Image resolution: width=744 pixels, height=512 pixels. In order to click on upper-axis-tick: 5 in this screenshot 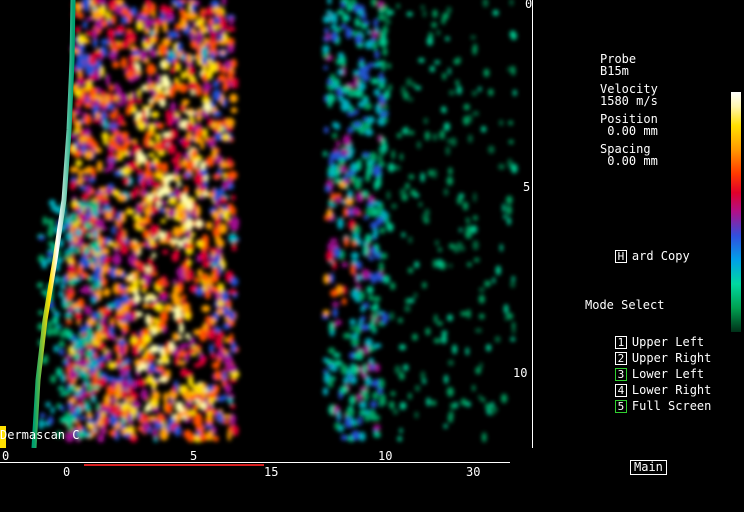, I will do `click(194, 456)`.